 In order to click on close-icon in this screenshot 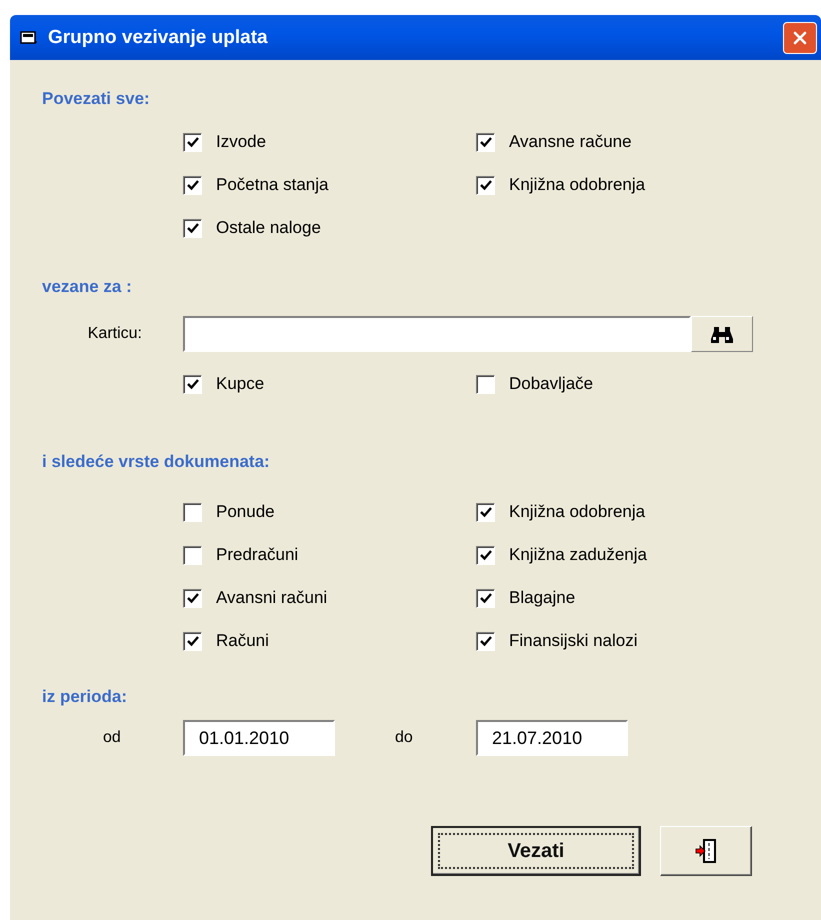, I will do `click(800, 38)`.